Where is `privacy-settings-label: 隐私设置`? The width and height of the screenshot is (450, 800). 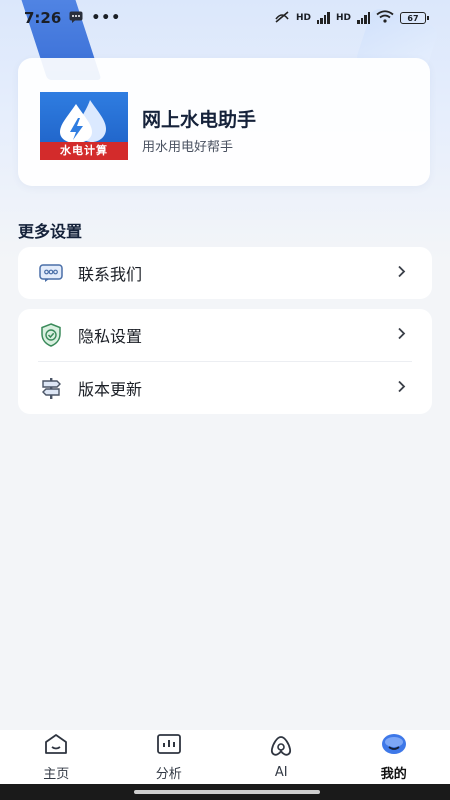
privacy-settings-label: 隐私设置 is located at coordinates (110, 336).